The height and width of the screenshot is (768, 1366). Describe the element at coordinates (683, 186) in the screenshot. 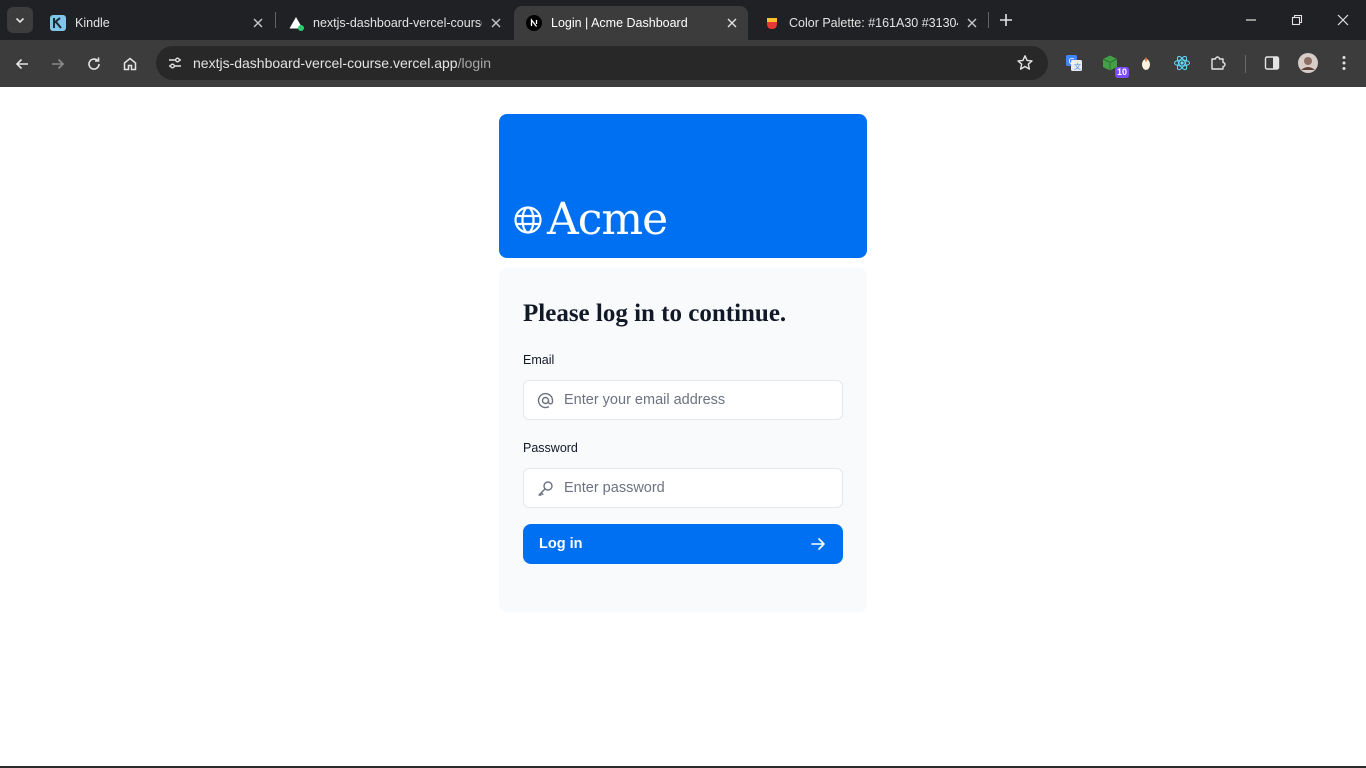

I see `brand-banner: Acme` at that location.